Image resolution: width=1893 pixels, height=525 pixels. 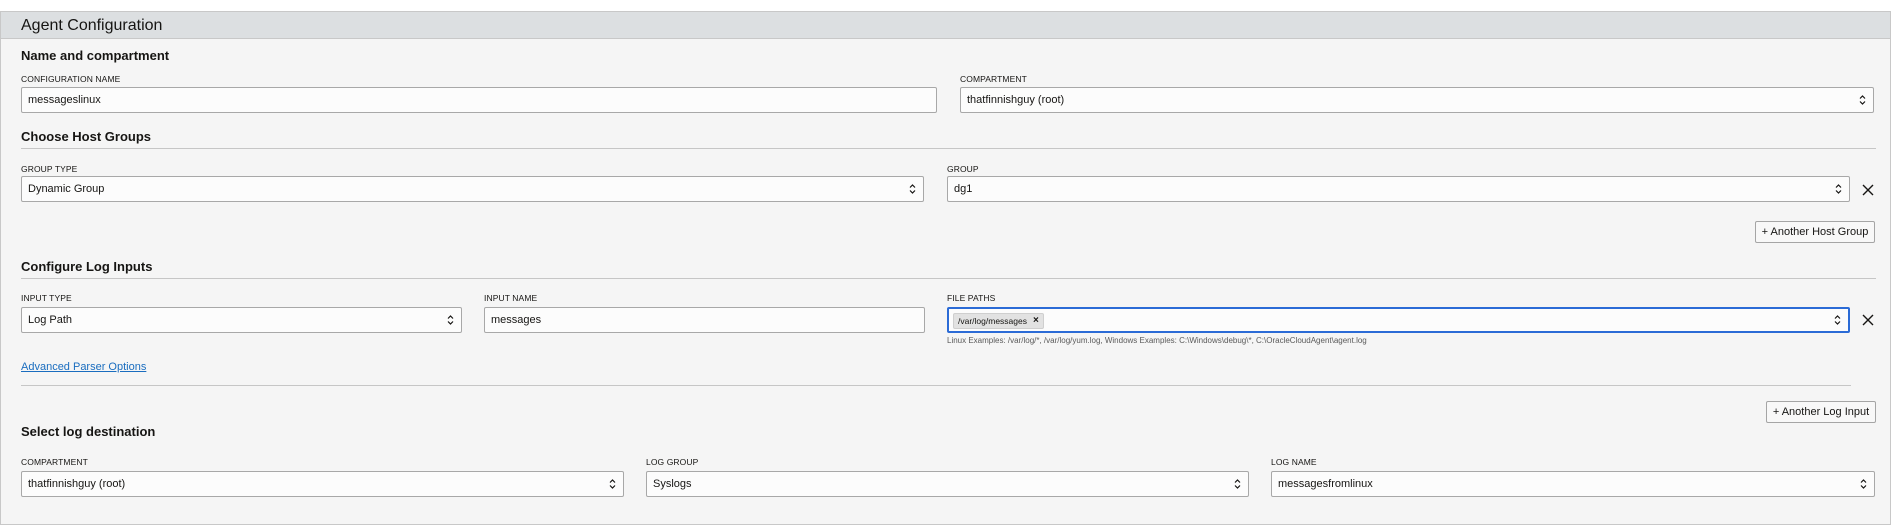 What do you see at coordinates (472, 189) in the screenshot?
I see `group-type-select: Dynamic Group` at bounding box center [472, 189].